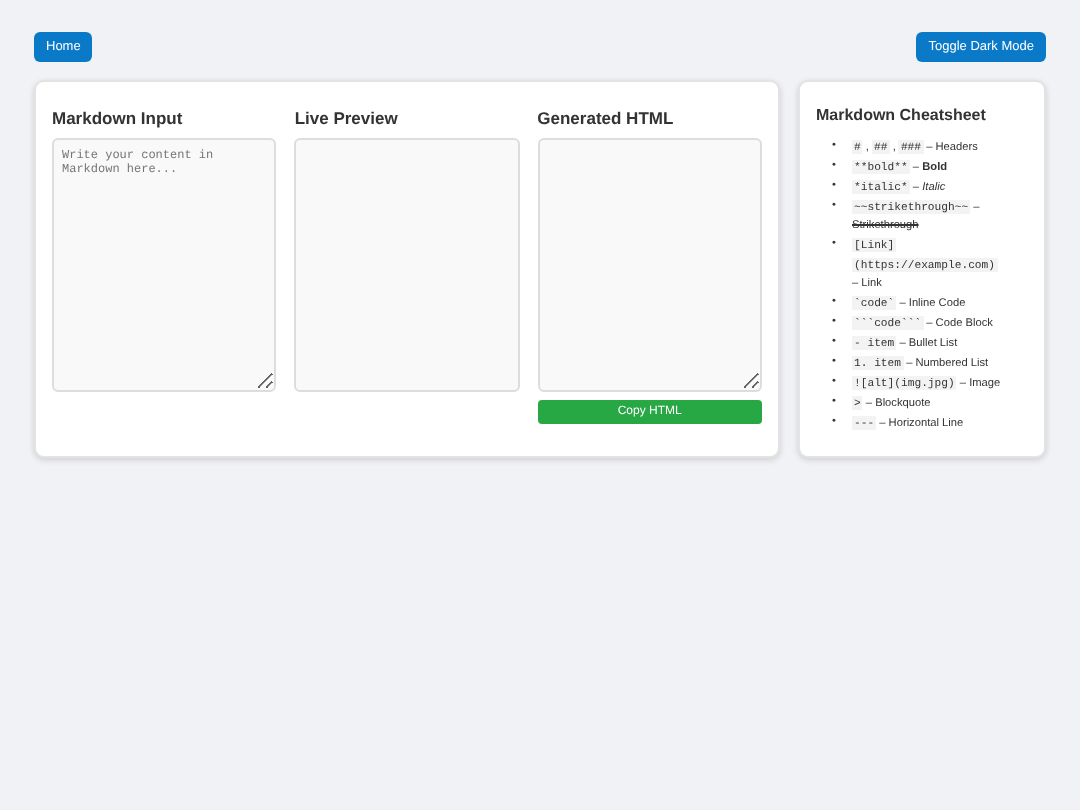  I want to click on panel-title: Live Preview, so click(347, 118).